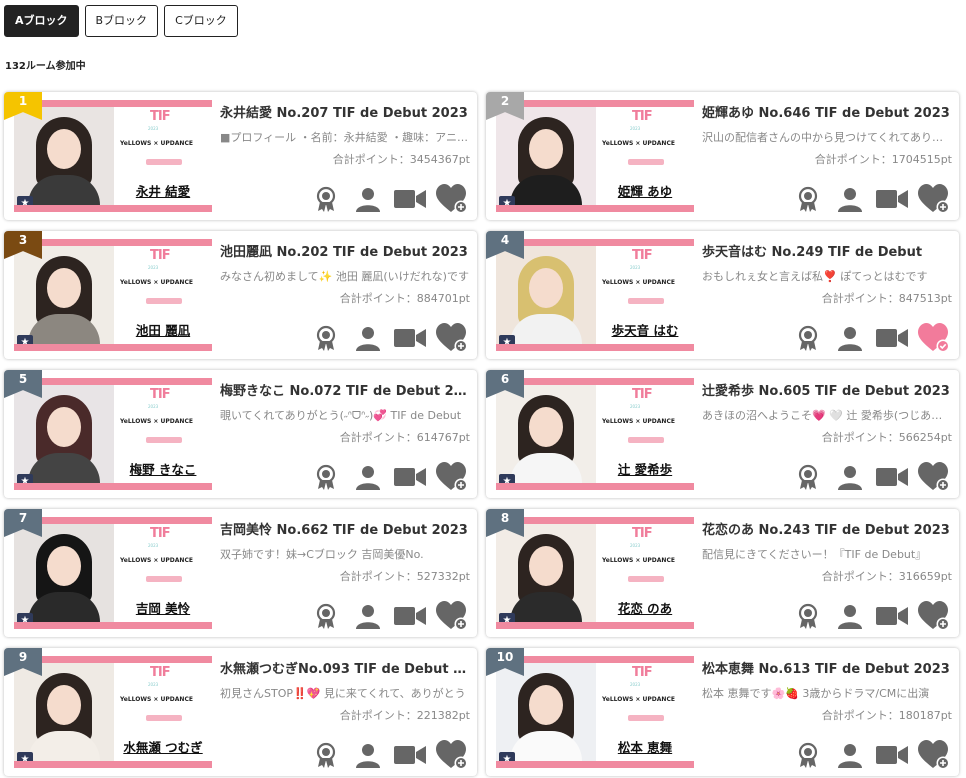 The width and height of the screenshot is (966, 778). Describe the element at coordinates (645, 747) in the screenshot. I see `performer-name: 松本 恵舞` at that location.